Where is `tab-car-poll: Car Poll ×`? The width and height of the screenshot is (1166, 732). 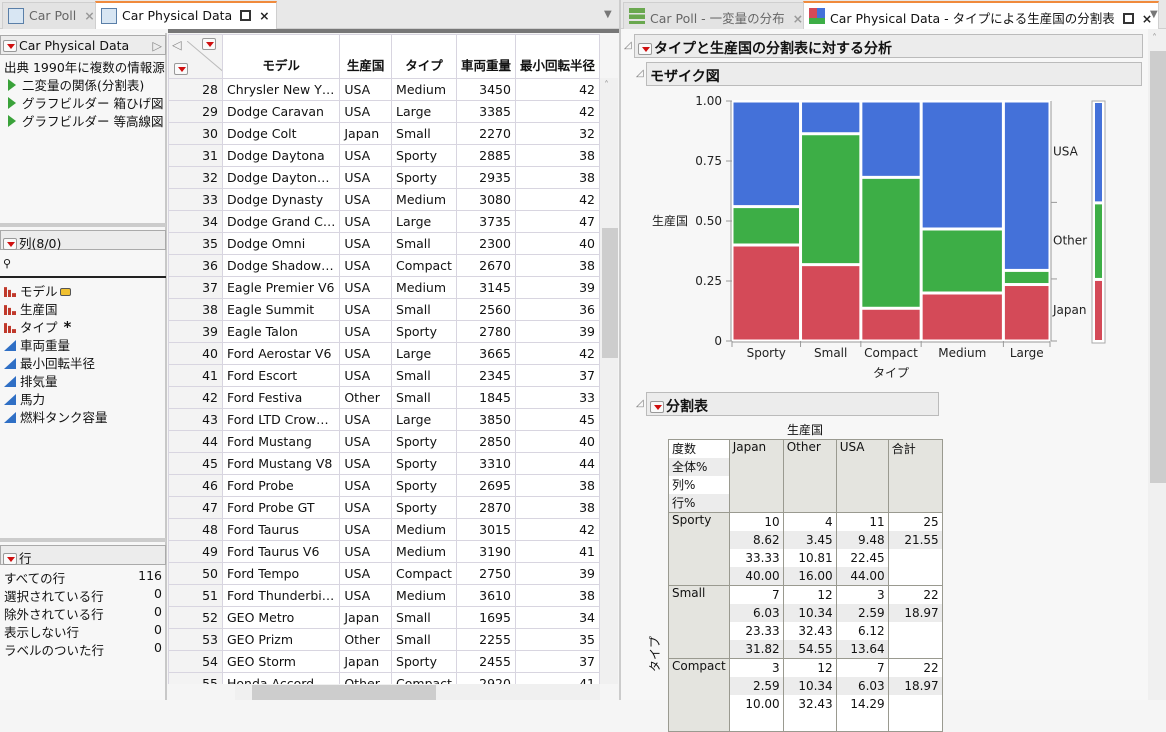 tab-car-poll: Car Poll × is located at coordinates (52, 15).